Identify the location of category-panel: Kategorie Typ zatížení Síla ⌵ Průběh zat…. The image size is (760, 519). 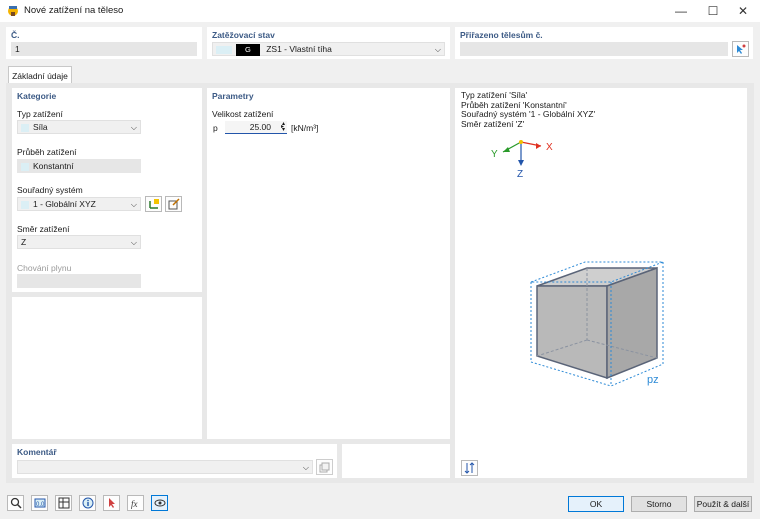
(107, 190).